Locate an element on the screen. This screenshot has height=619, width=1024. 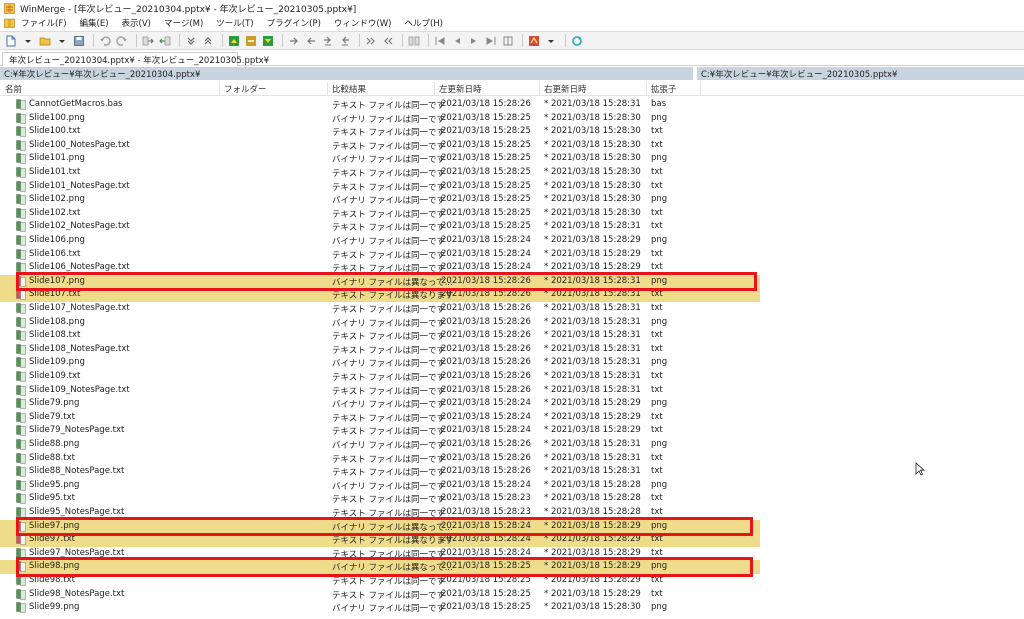
compare-result: バイナリ ファイルは同一です is located at coordinates (389, 201).